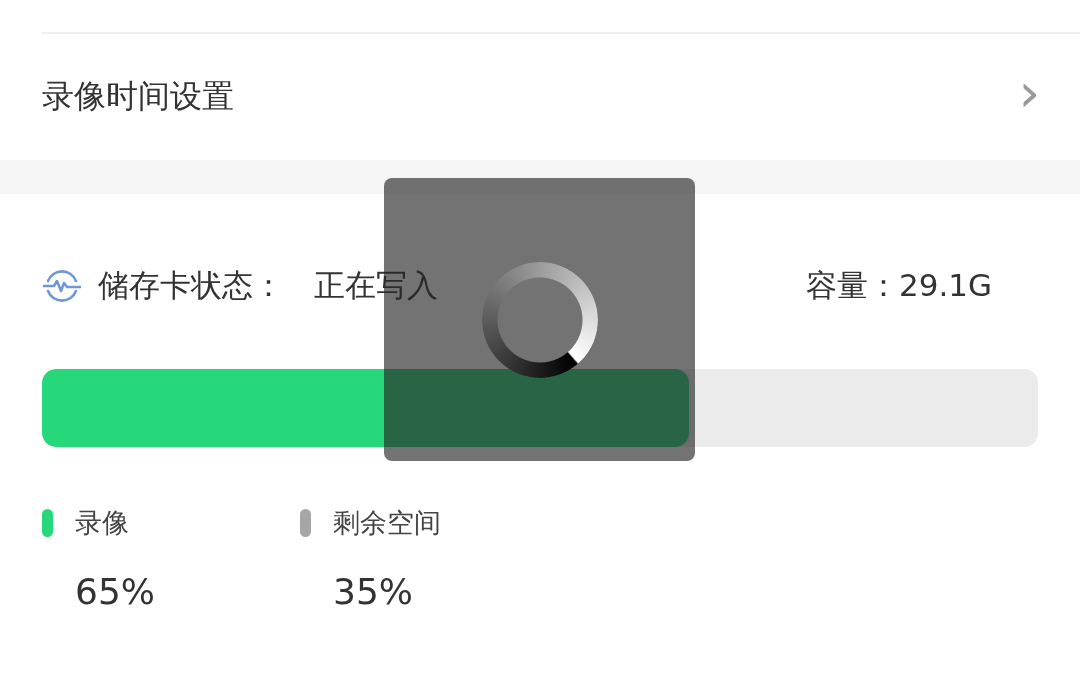 The height and width of the screenshot is (675, 1080). I want to click on percent-text: 35%, so click(373, 591).